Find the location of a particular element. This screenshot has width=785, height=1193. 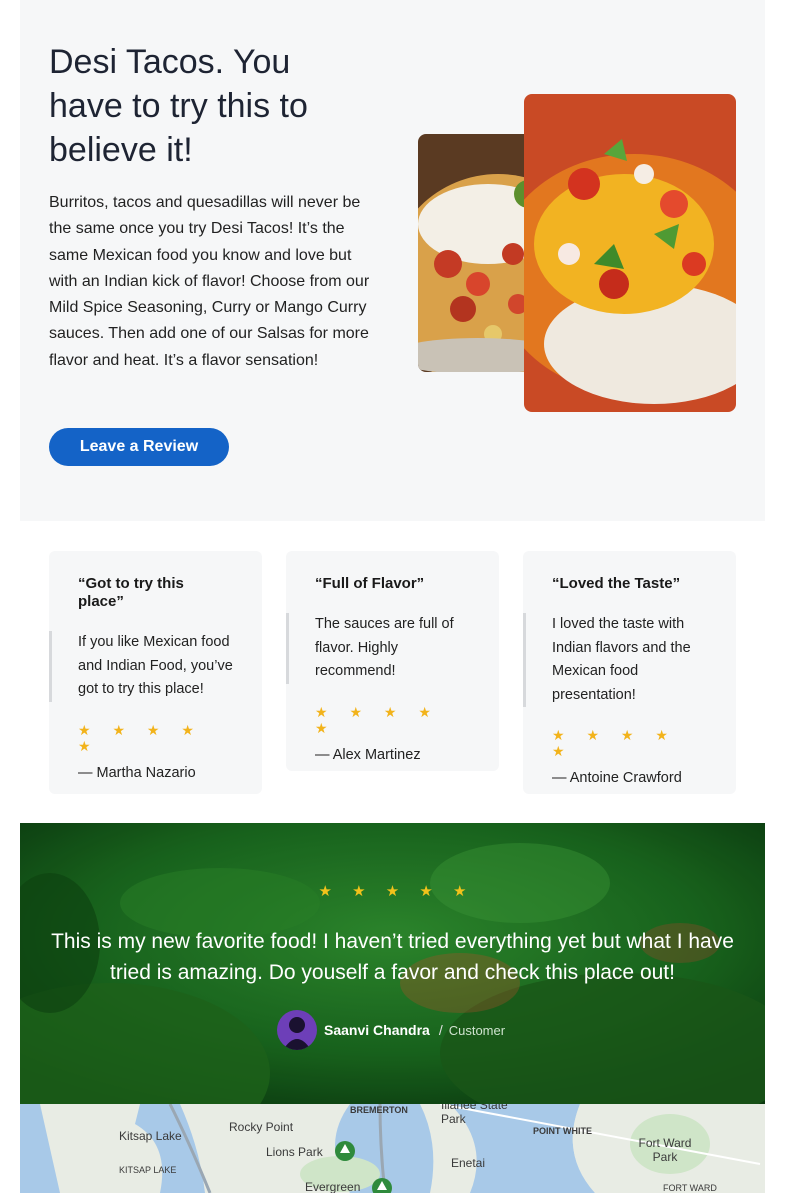

enchilada-photo is located at coordinates (630, 253).